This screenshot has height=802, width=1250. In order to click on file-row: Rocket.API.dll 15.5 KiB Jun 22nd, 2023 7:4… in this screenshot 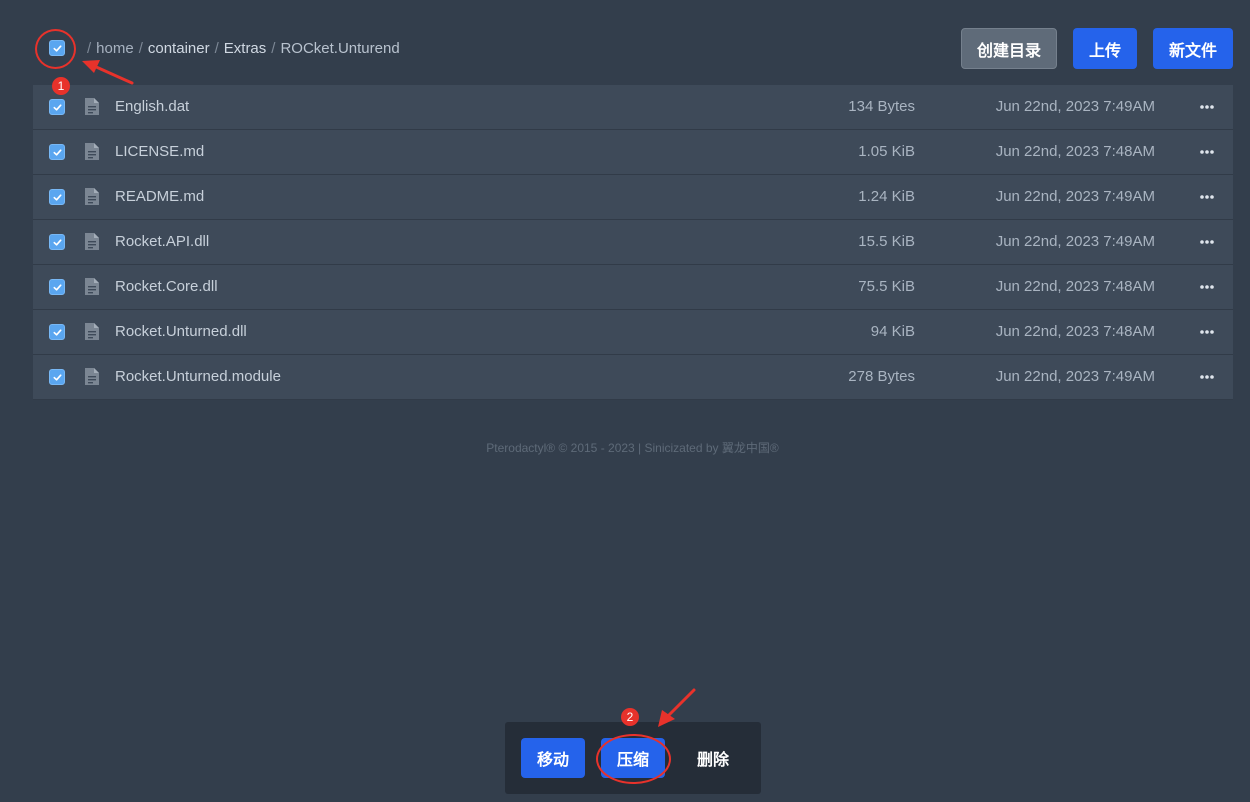, I will do `click(633, 242)`.